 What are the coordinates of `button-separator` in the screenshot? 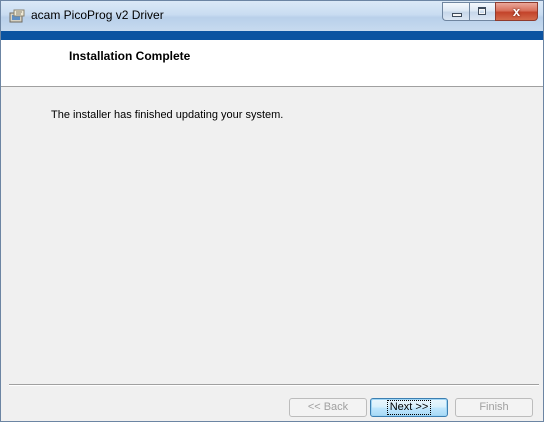 It's located at (274, 385).